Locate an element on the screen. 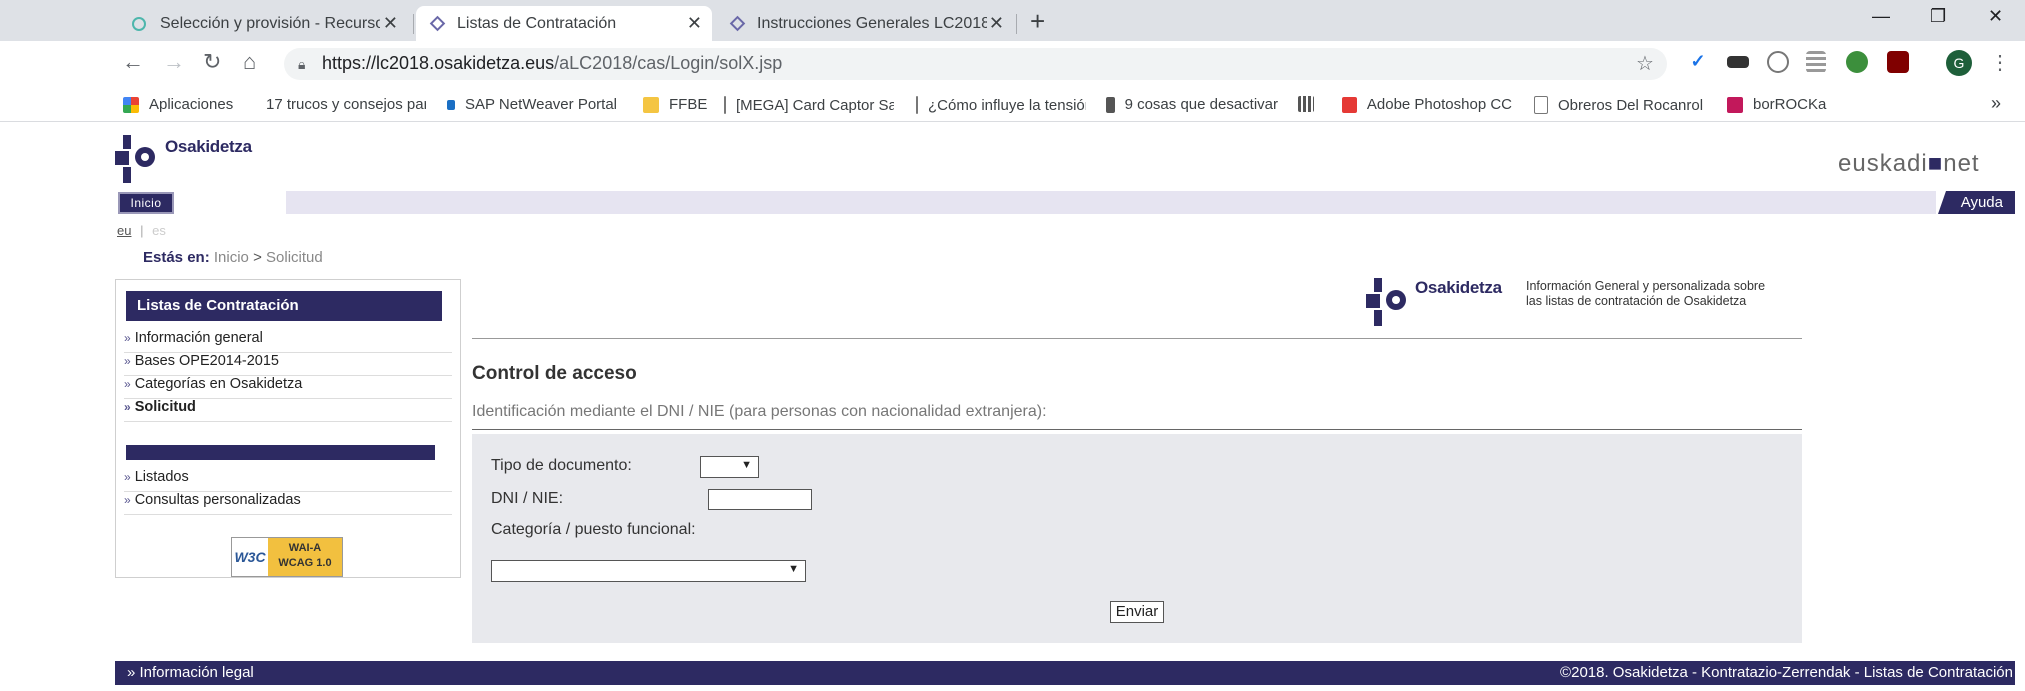 The width and height of the screenshot is (2025, 691). breadcrumb-home-link: Inicio is located at coordinates (231, 257).